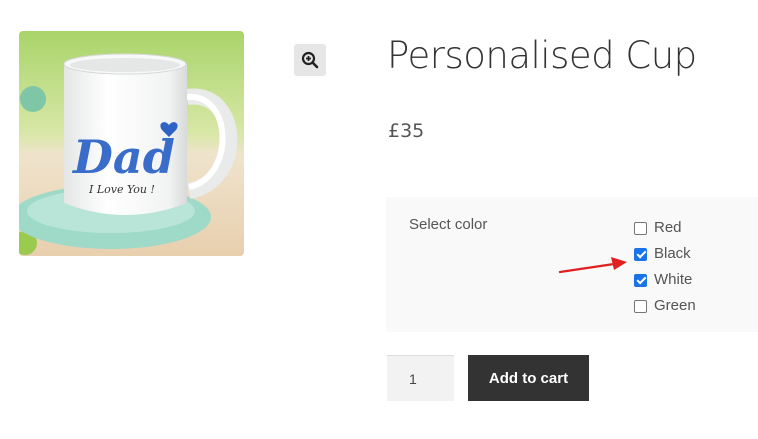 This screenshot has width=758, height=439. I want to click on color-option-label: Black, so click(672, 253).